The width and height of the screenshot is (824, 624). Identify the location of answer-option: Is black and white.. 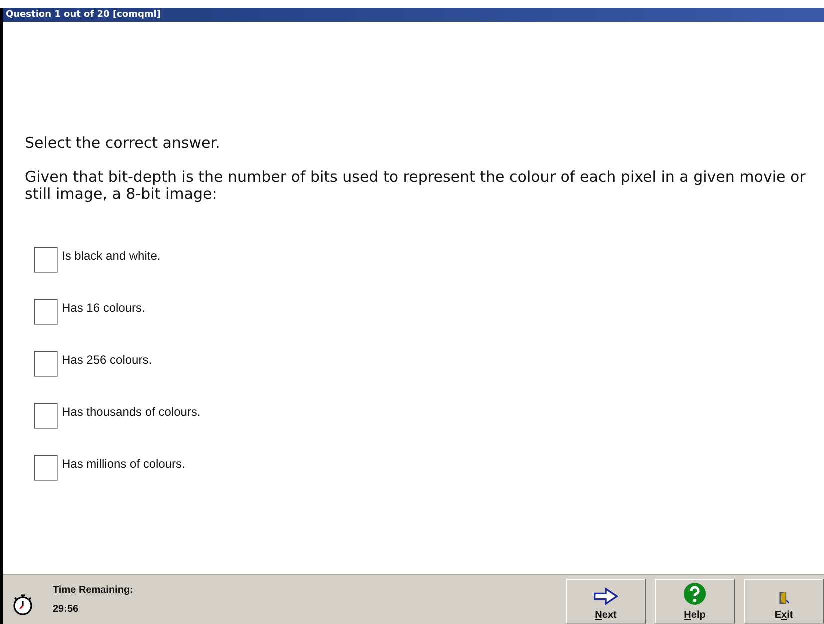
(111, 256).